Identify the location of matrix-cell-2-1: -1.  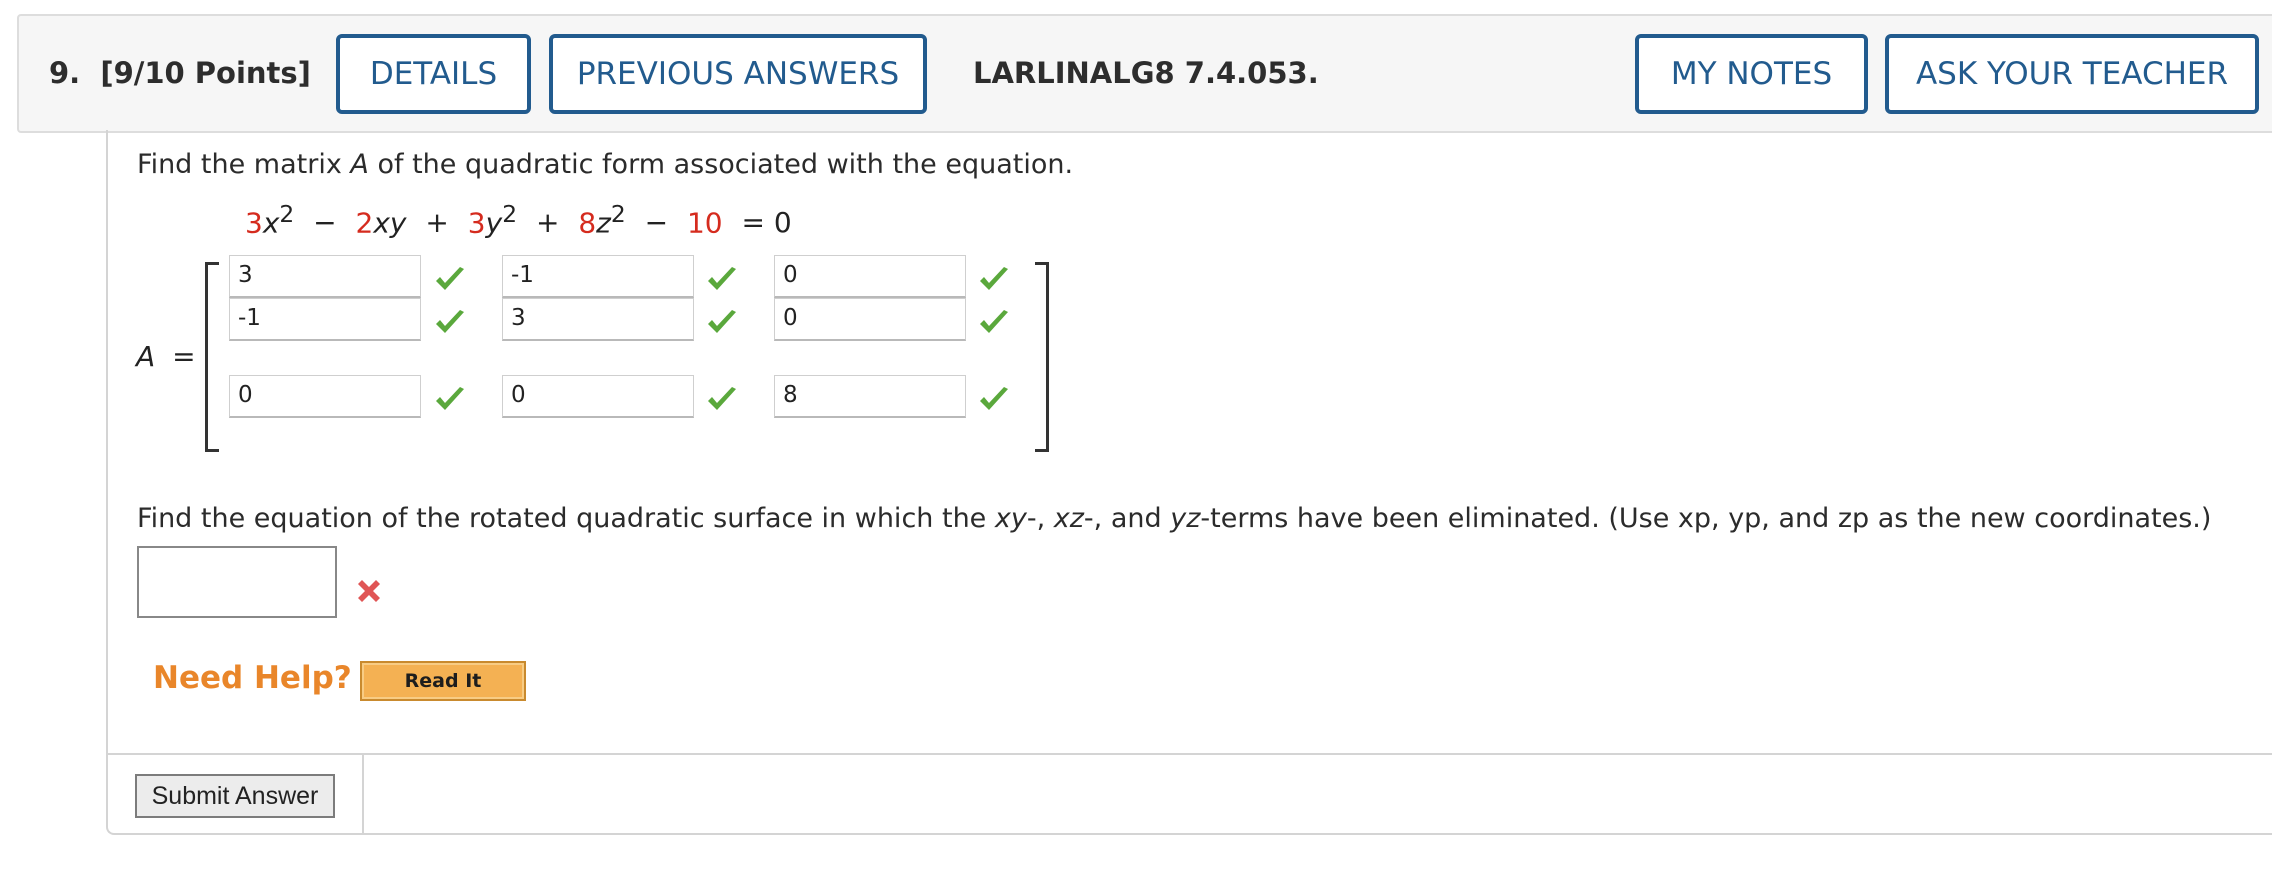
(325, 319).